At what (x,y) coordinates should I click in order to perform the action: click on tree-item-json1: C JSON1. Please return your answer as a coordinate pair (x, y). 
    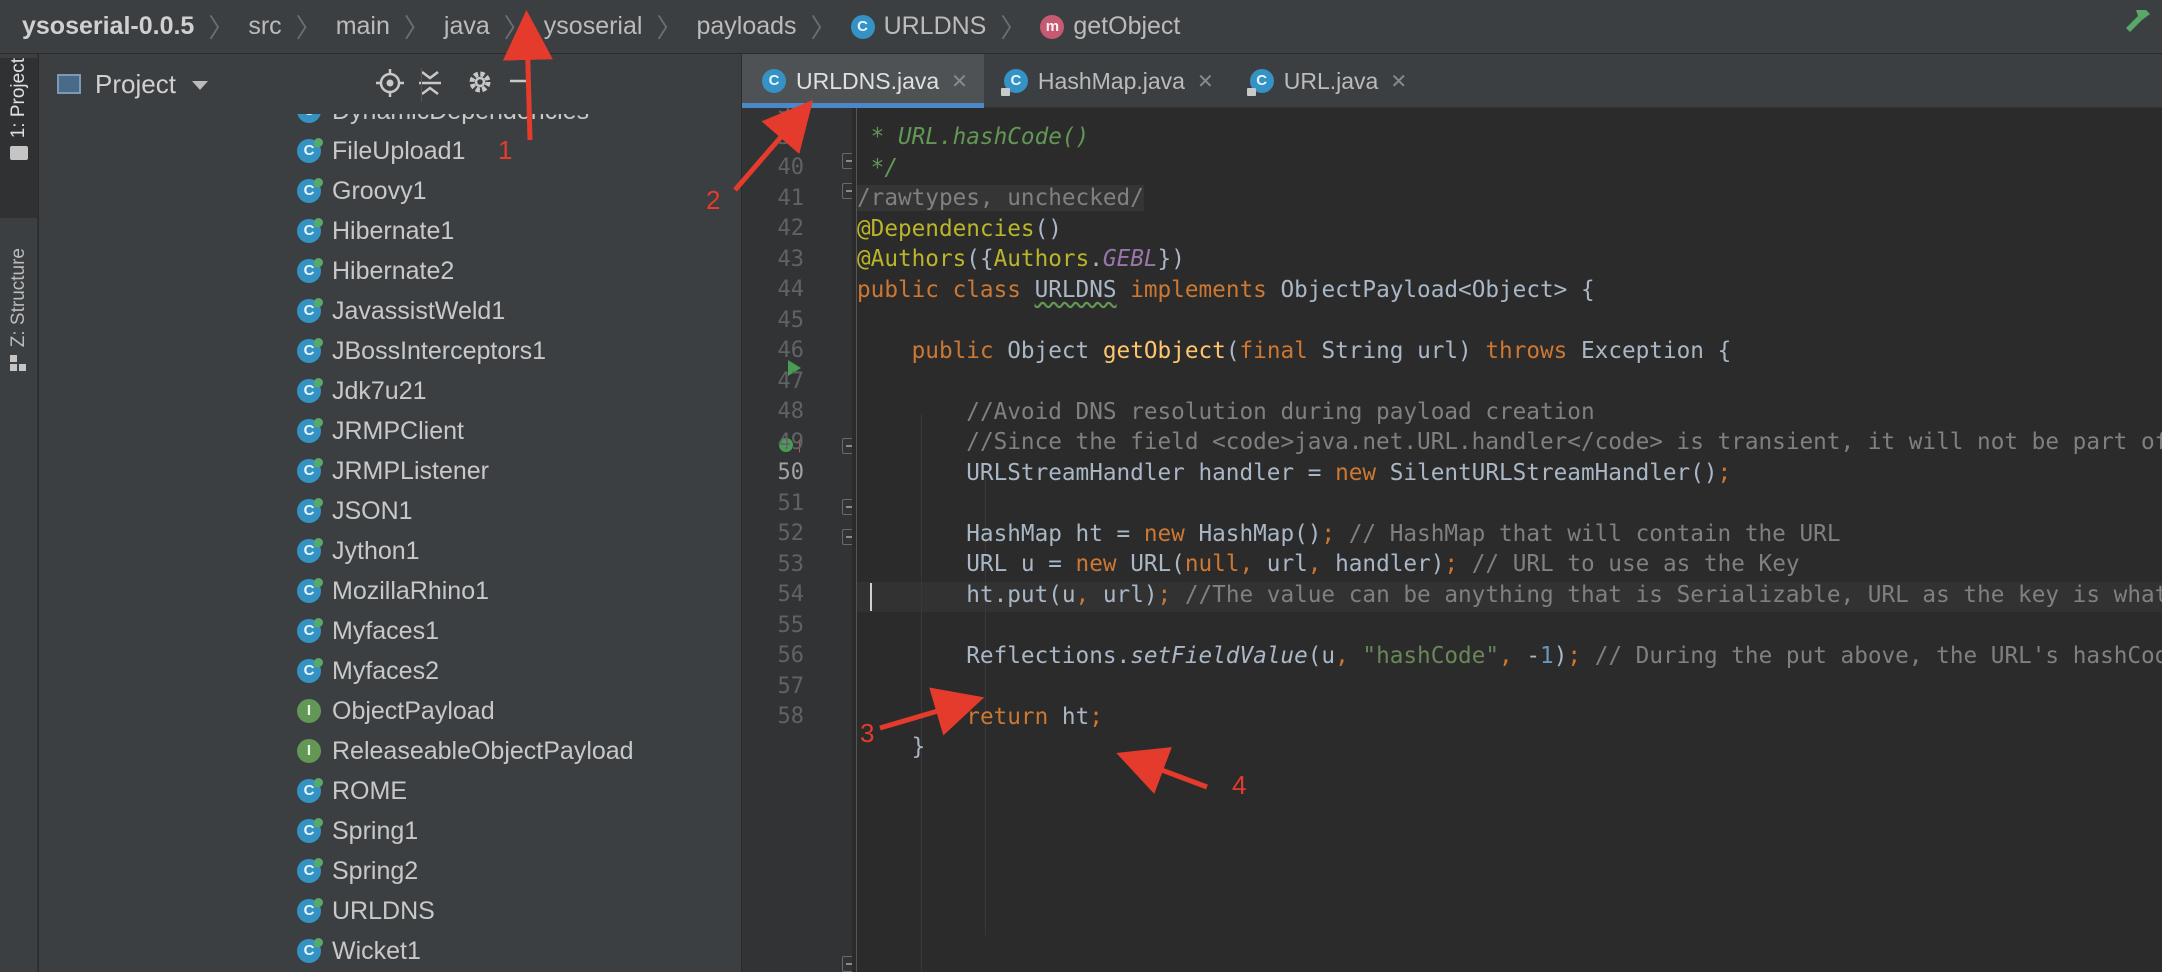
    Looking at the image, I should click on (355, 511).